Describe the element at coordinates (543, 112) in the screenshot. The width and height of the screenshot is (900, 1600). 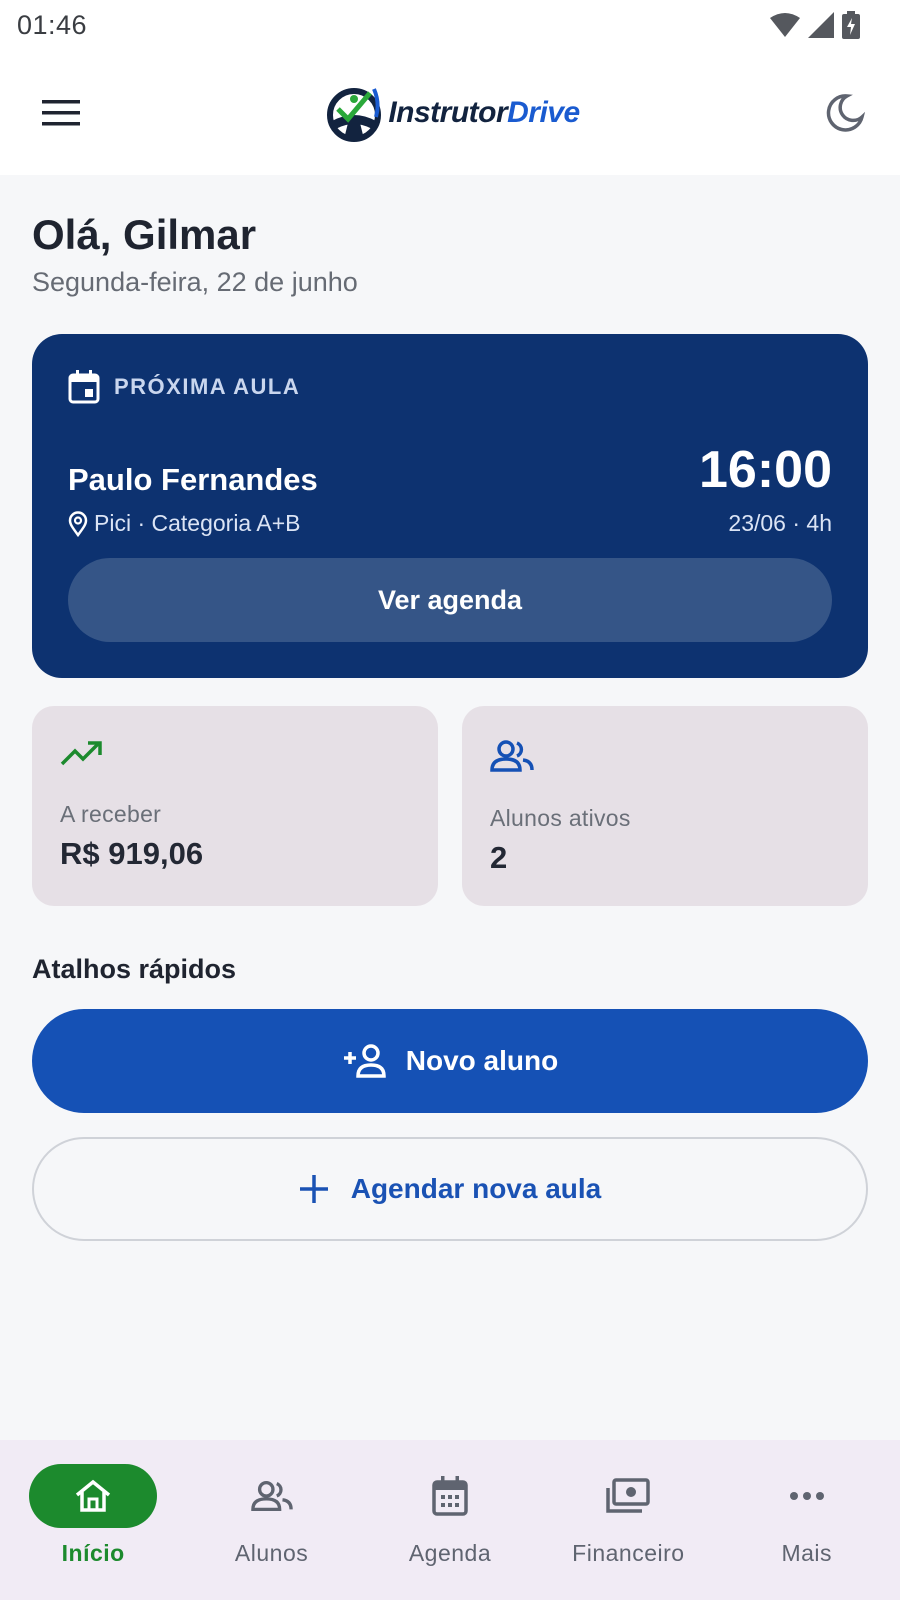
I see `logo-text-drive: Drive` at that location.